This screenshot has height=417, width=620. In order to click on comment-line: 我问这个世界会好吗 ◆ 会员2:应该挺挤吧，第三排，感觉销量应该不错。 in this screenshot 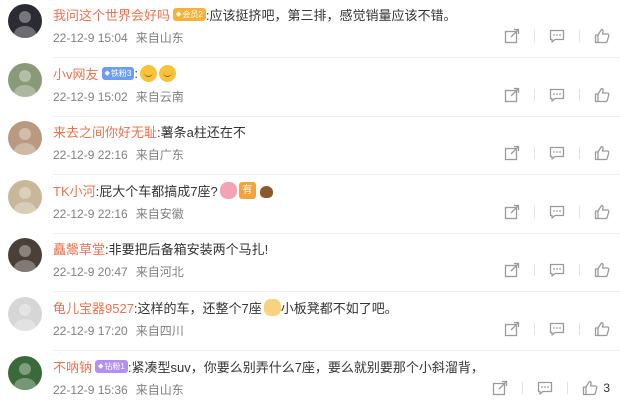, I will do `click(329, 14)`.